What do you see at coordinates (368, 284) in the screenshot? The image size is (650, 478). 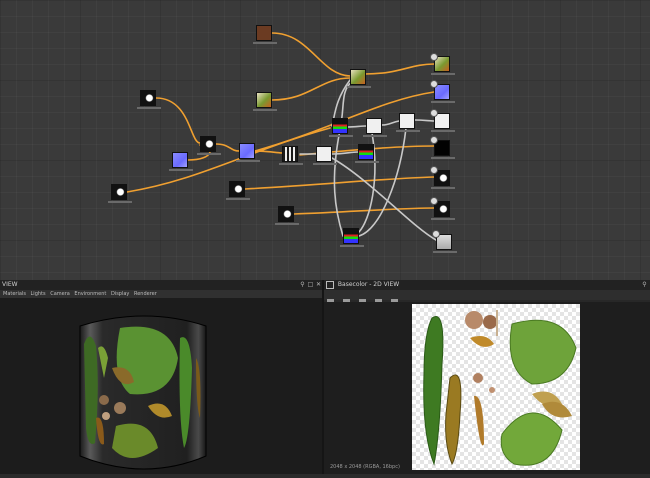 I see `2d-view-title: Basecolor - 2D VIEW` at bounding box center [368, 284].